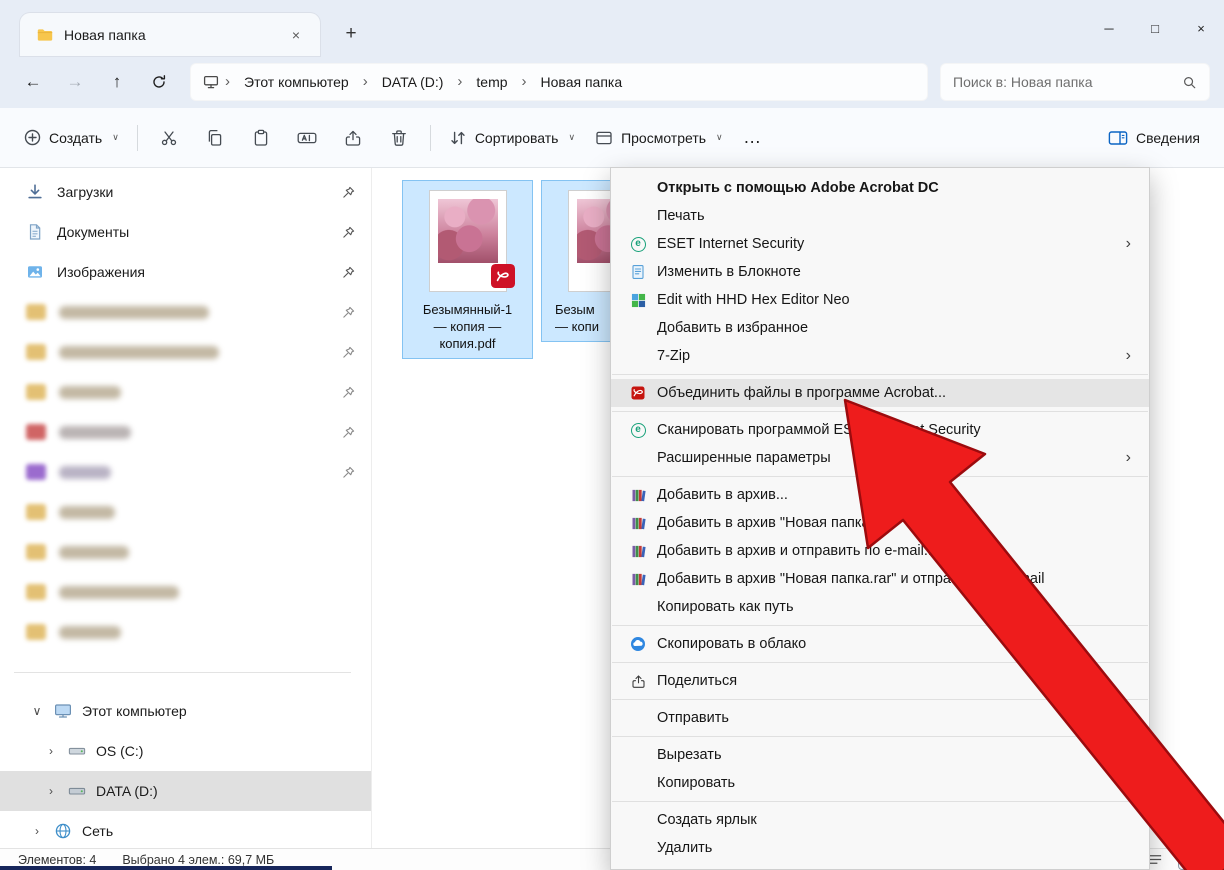 Image resolution: width=1224 pixels, height=870 pixels. What do you see at coordinates (638, 393) in the screenshot?
I see `acrobat-icon` at bounding box center [638, 393].